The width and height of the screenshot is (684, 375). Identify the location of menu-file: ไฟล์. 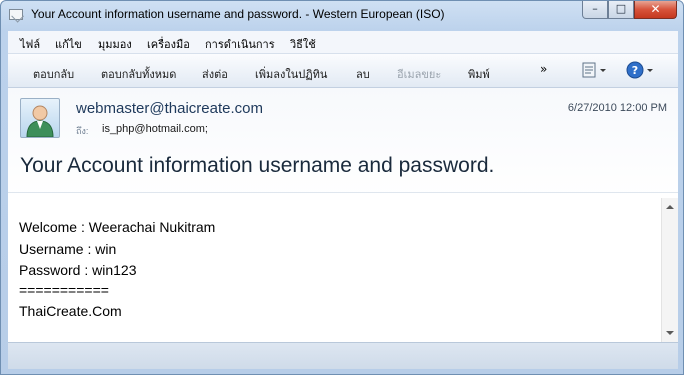
(30, 44).